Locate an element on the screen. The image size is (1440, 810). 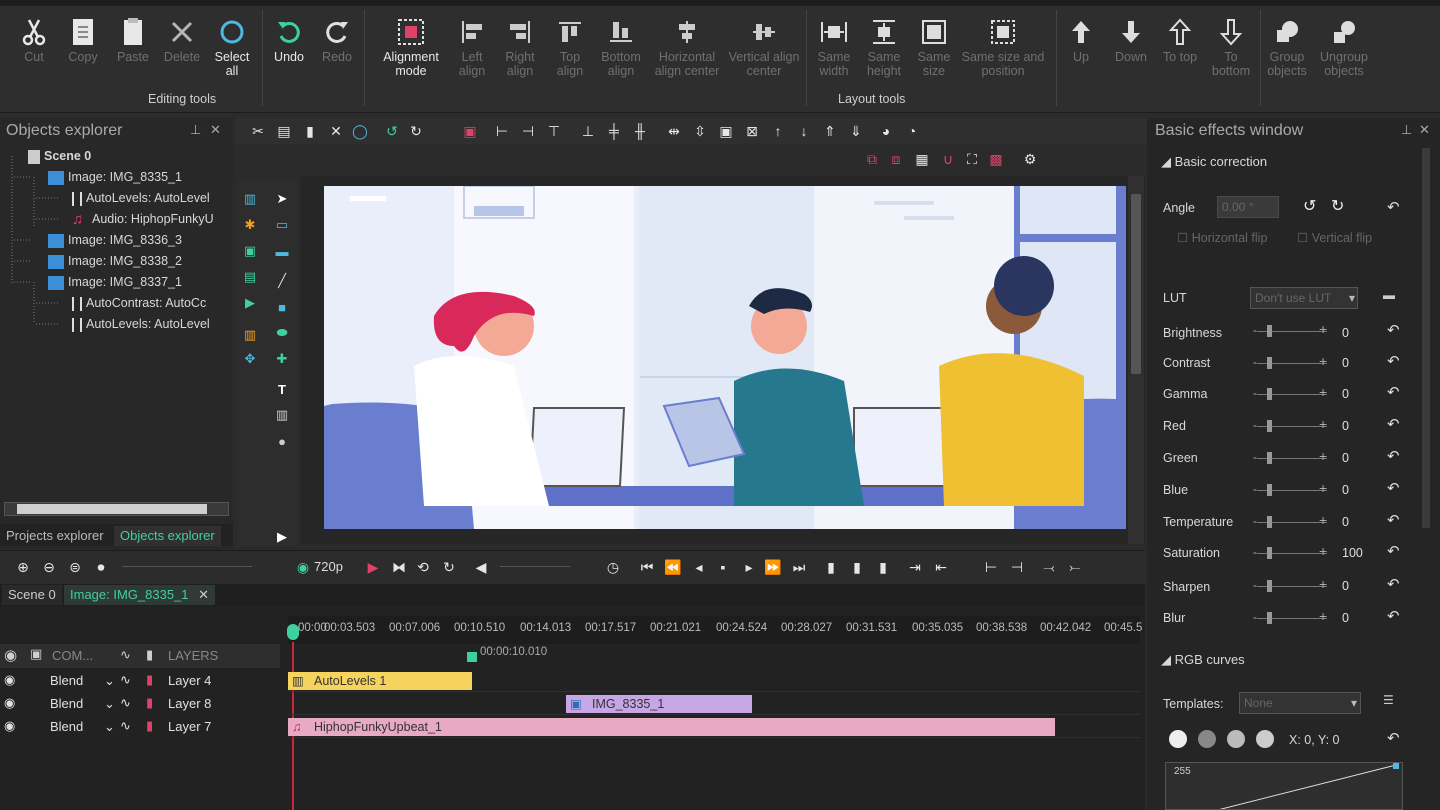
arrow-down-icon: ↓ is located at coordinates (804, 131).